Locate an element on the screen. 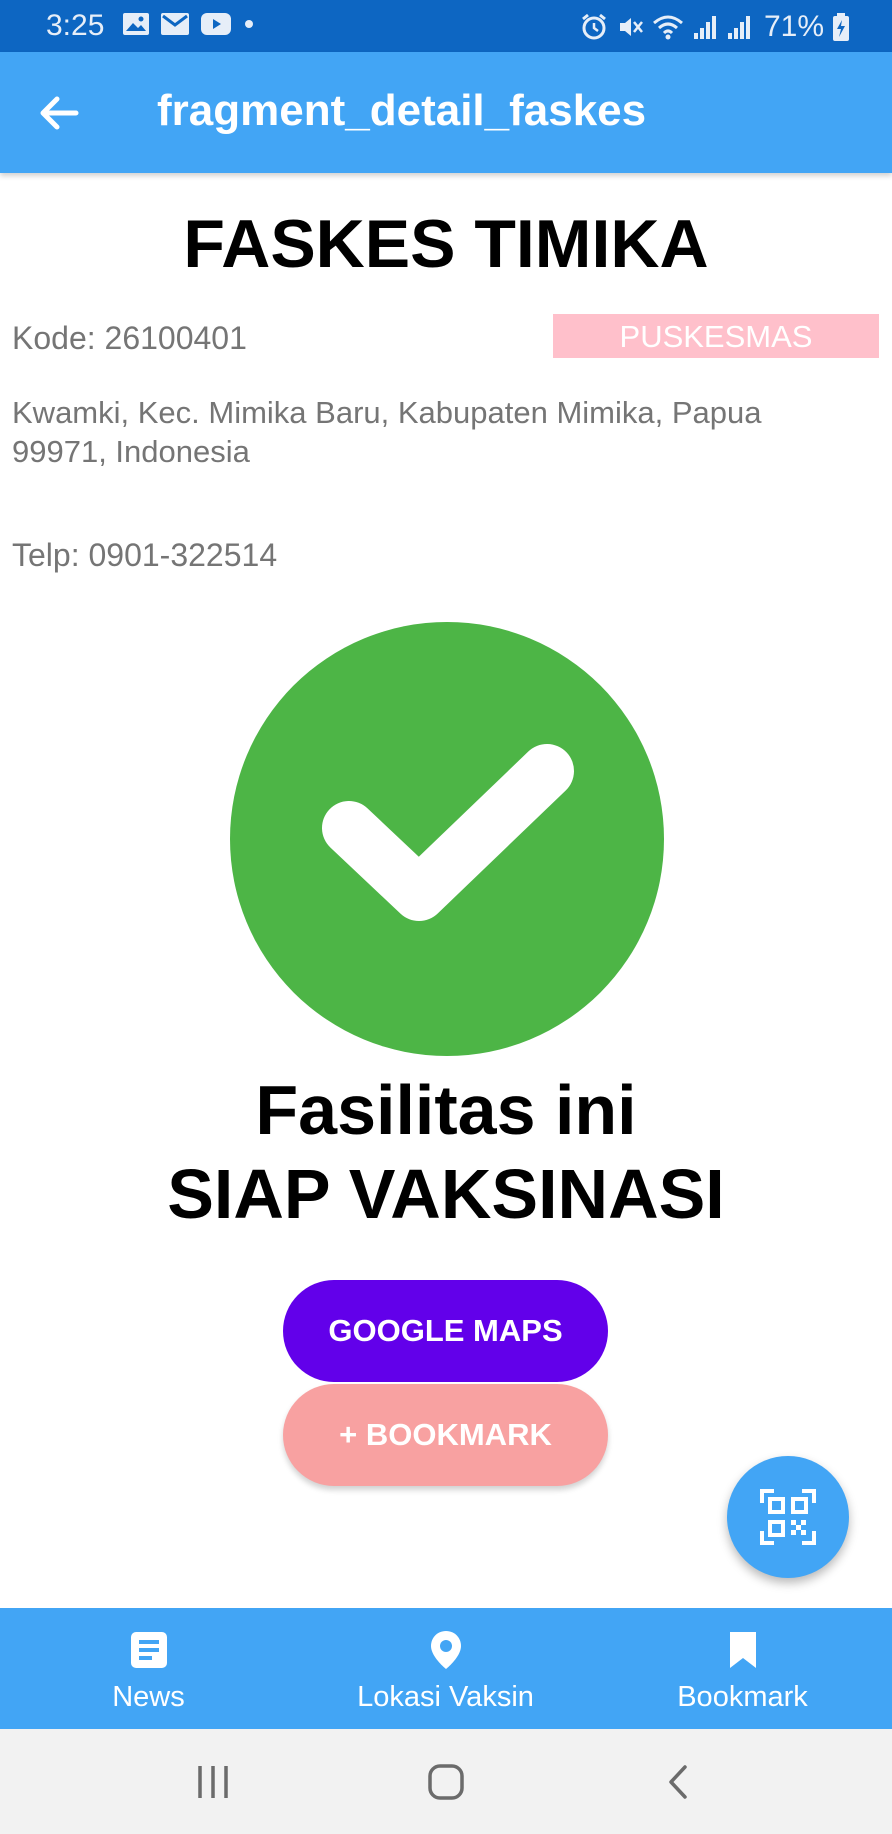  status-time: 3:25 is located at coordinates (75, 25).